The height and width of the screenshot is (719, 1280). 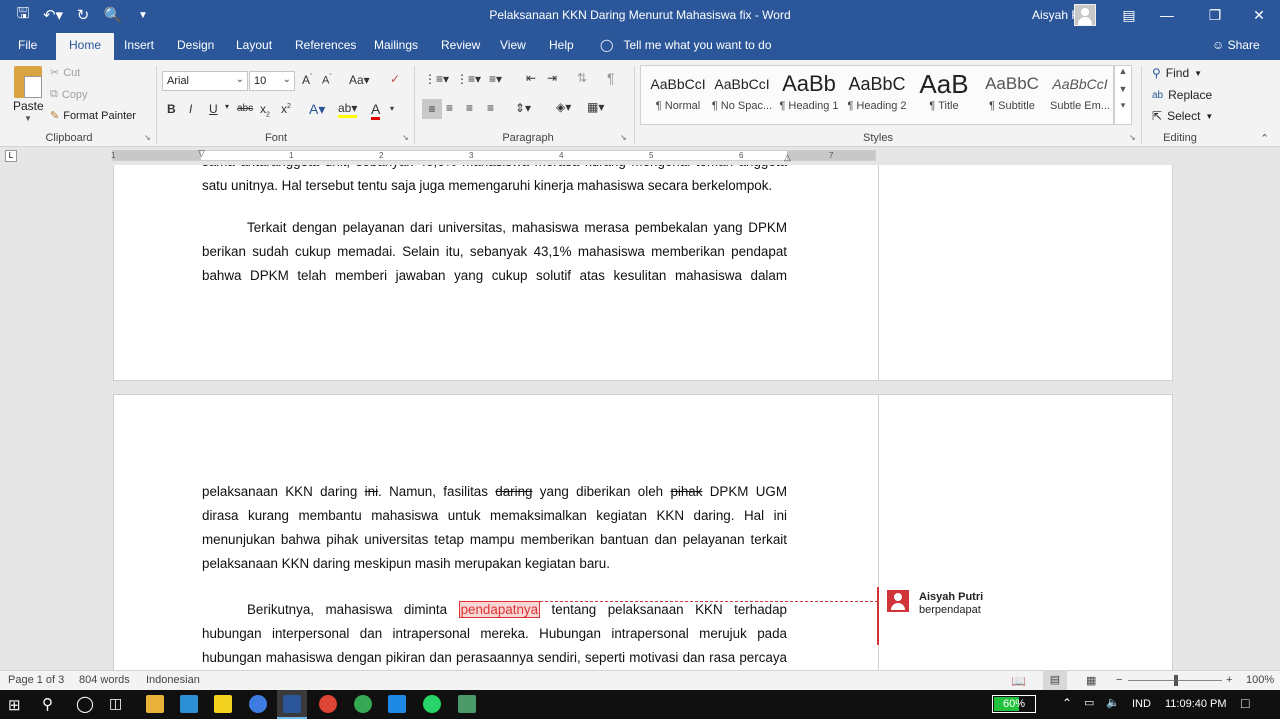 I want to click on cortana-icon: ◯, so click(x=85, y=704).